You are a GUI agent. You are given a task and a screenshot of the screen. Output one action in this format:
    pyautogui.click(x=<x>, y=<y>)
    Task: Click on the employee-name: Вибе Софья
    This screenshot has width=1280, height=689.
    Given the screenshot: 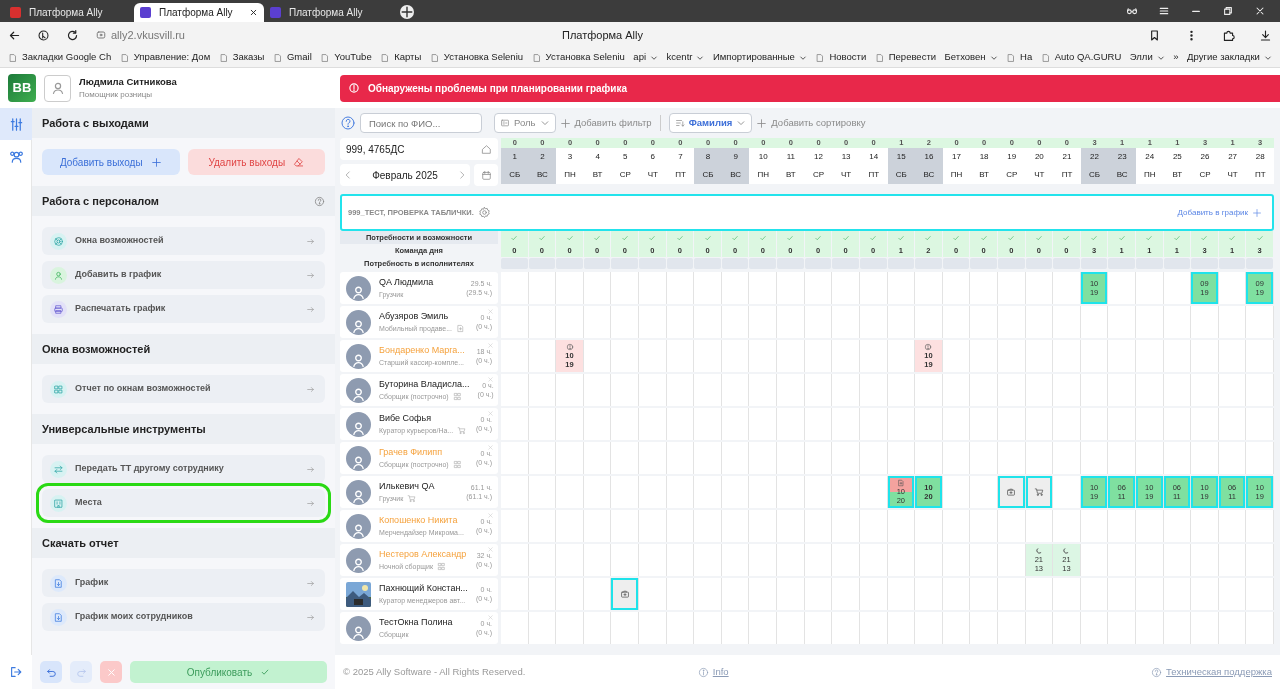 What is the action you would take?
    pyautogui.click(x=423, y=419)
    